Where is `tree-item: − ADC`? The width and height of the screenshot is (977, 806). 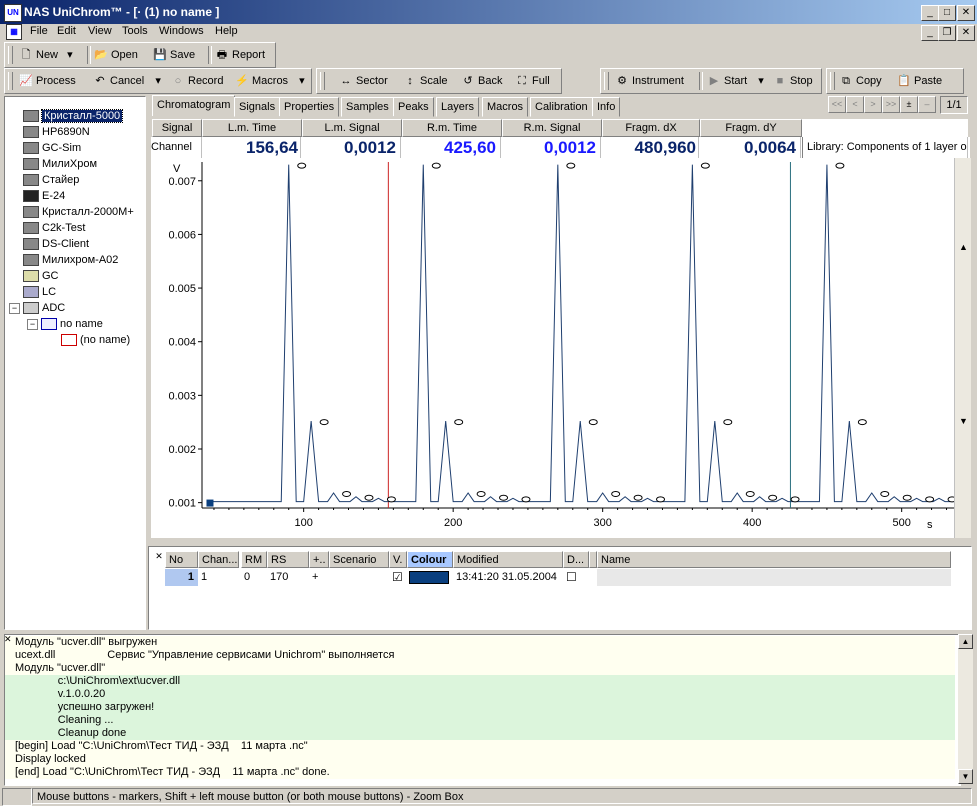
tree-item: − ADC is located at coordinates (37, 308).